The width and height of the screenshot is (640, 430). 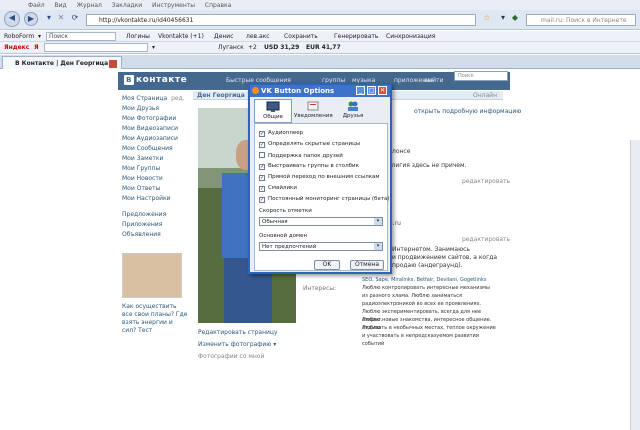 What do you see at coordinates (278, 188) in the screenshot?
I see `option-smileys: ✓ Смайлики` at bounding box center [278, 188].